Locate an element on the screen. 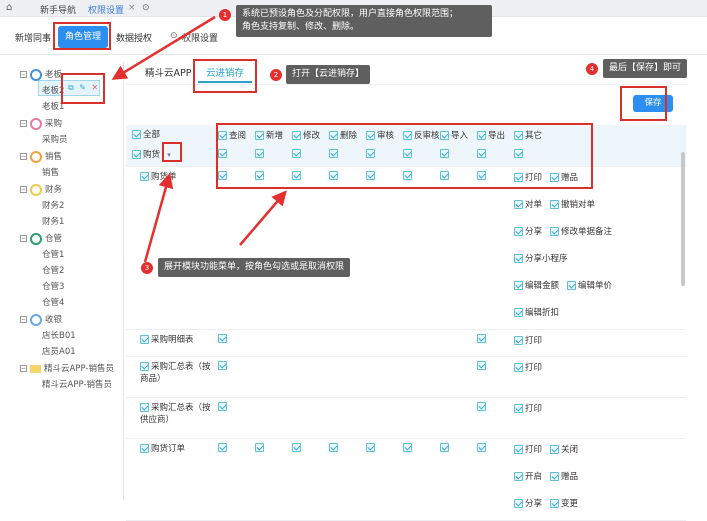 The width and height of the screenshot is (707, 521). option-label: 变更 is located at coordinates (570, 504).